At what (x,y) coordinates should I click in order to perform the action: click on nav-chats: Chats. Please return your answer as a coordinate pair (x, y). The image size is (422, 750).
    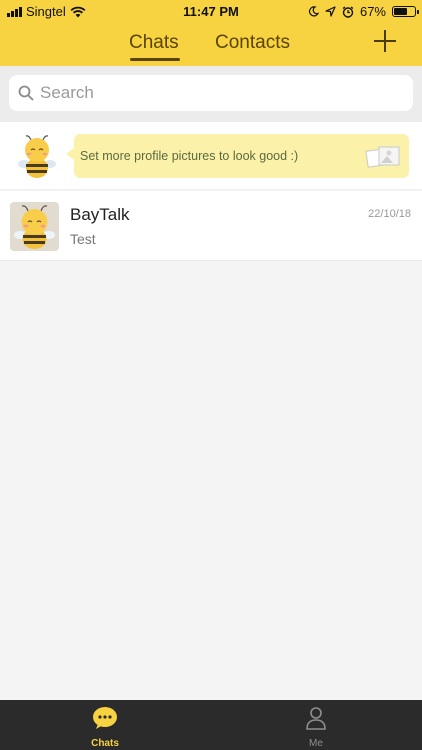
    Looking at the image, I should click on (105, 727).